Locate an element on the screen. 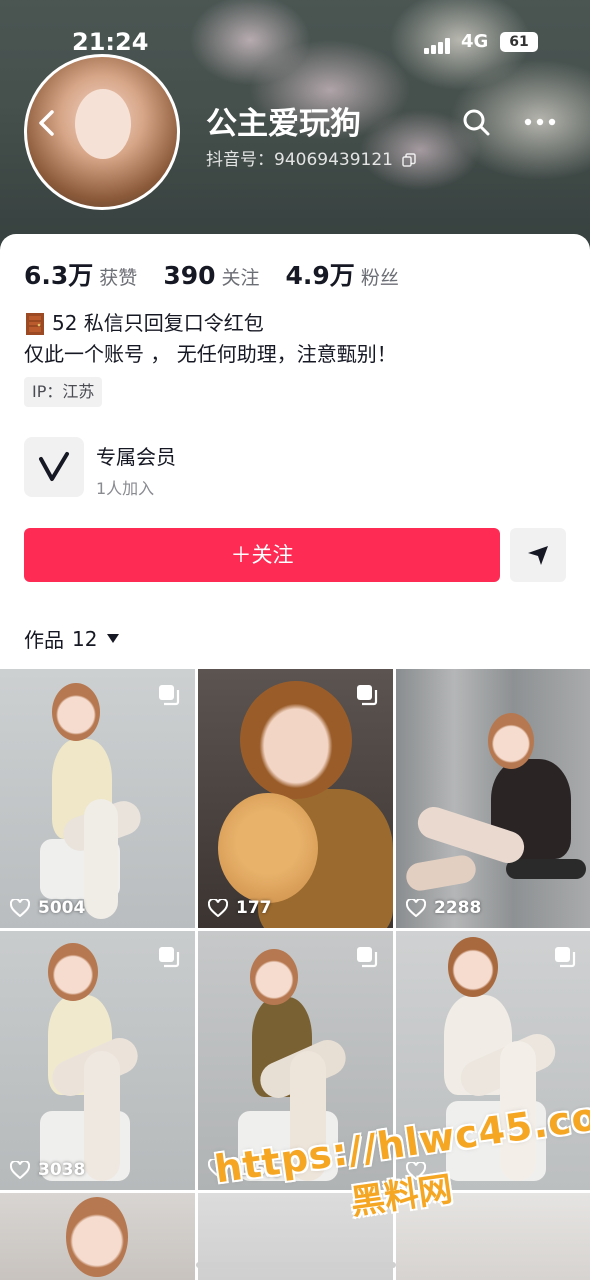 The height and width of the screenshot is (1280, 590). status-time: 21:24 is located at coordinates (110, 42).